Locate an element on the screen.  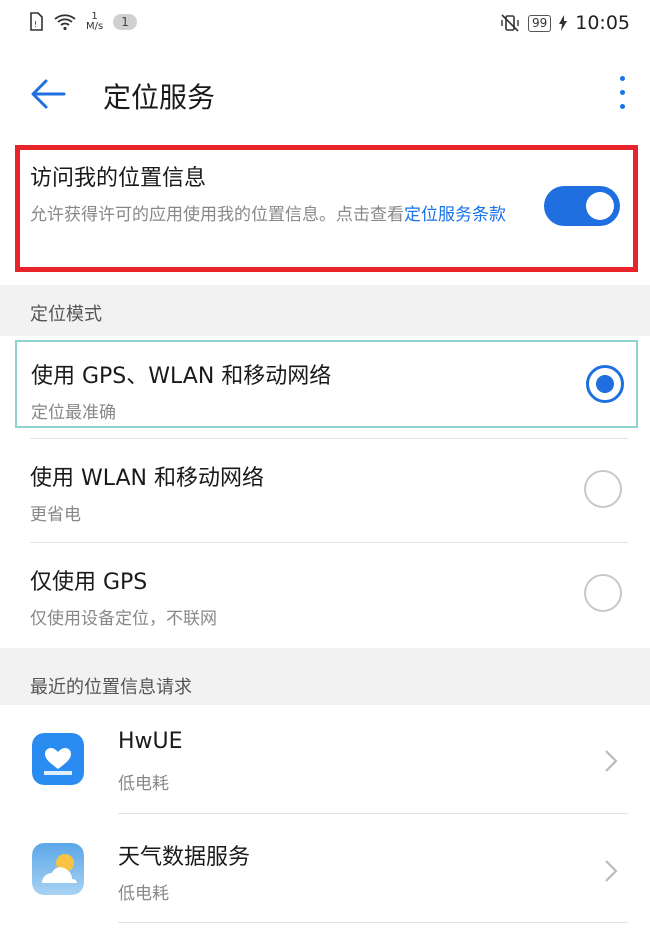
clock: 10:05 is located at coordinates (602, 23).